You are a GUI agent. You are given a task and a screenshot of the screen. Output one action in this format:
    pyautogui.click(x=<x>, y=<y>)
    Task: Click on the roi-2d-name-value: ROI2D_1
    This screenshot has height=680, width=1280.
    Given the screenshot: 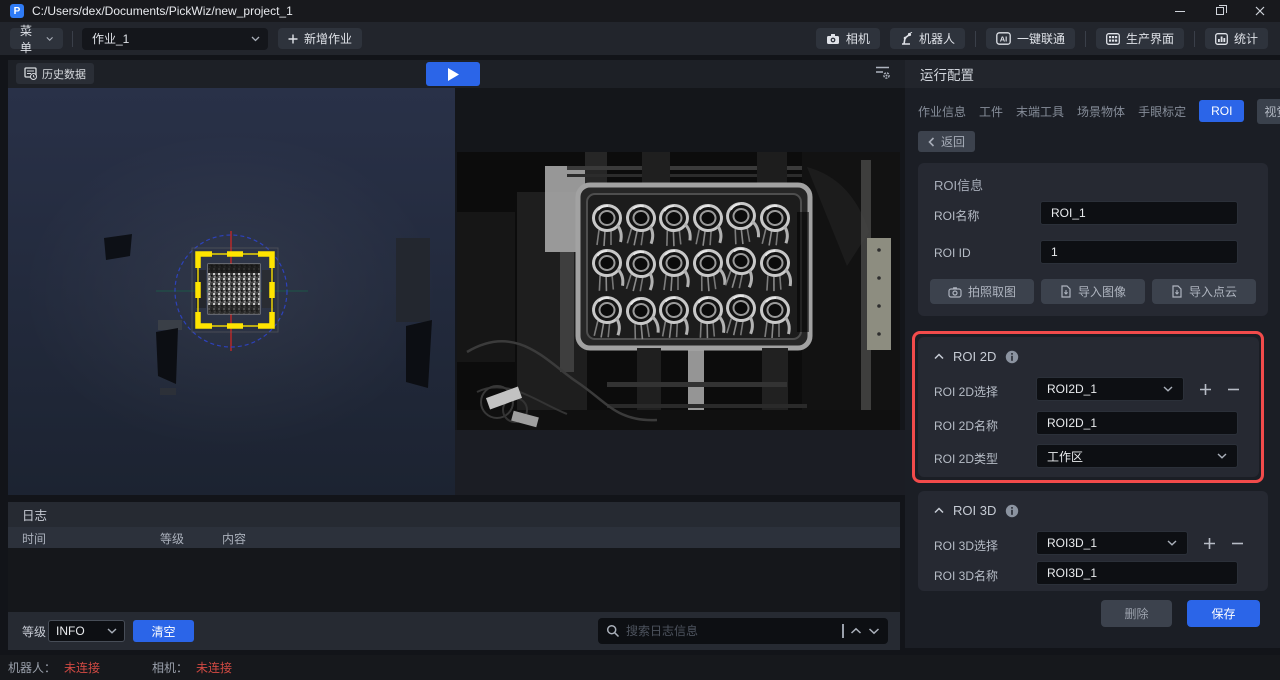 What is the action you would take?
    pyautogui.click(x=1072, y=423)
    